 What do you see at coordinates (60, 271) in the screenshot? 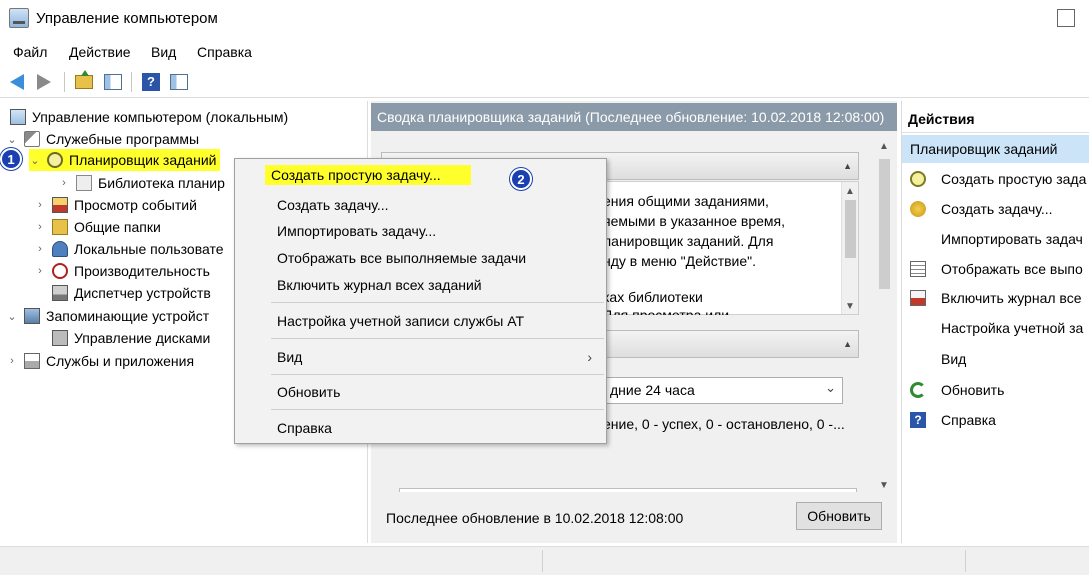
I see `performance-icon` at bounding box center [60, 271].